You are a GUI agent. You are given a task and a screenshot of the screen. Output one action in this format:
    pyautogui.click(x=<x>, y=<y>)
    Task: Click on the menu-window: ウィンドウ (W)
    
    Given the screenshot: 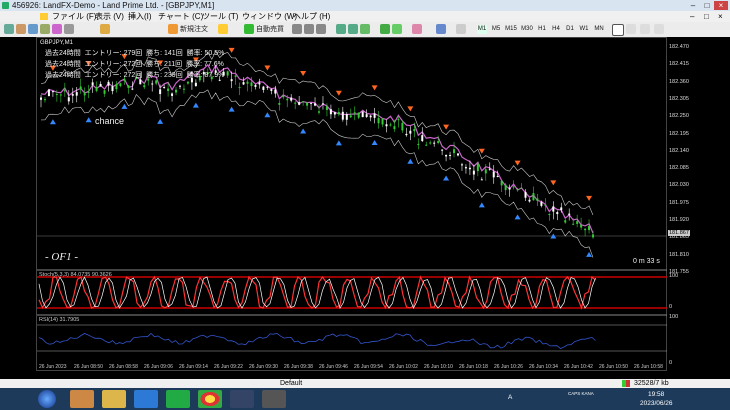 What is the action you would take?
    pyautogui.click(x=269, y=16)
    